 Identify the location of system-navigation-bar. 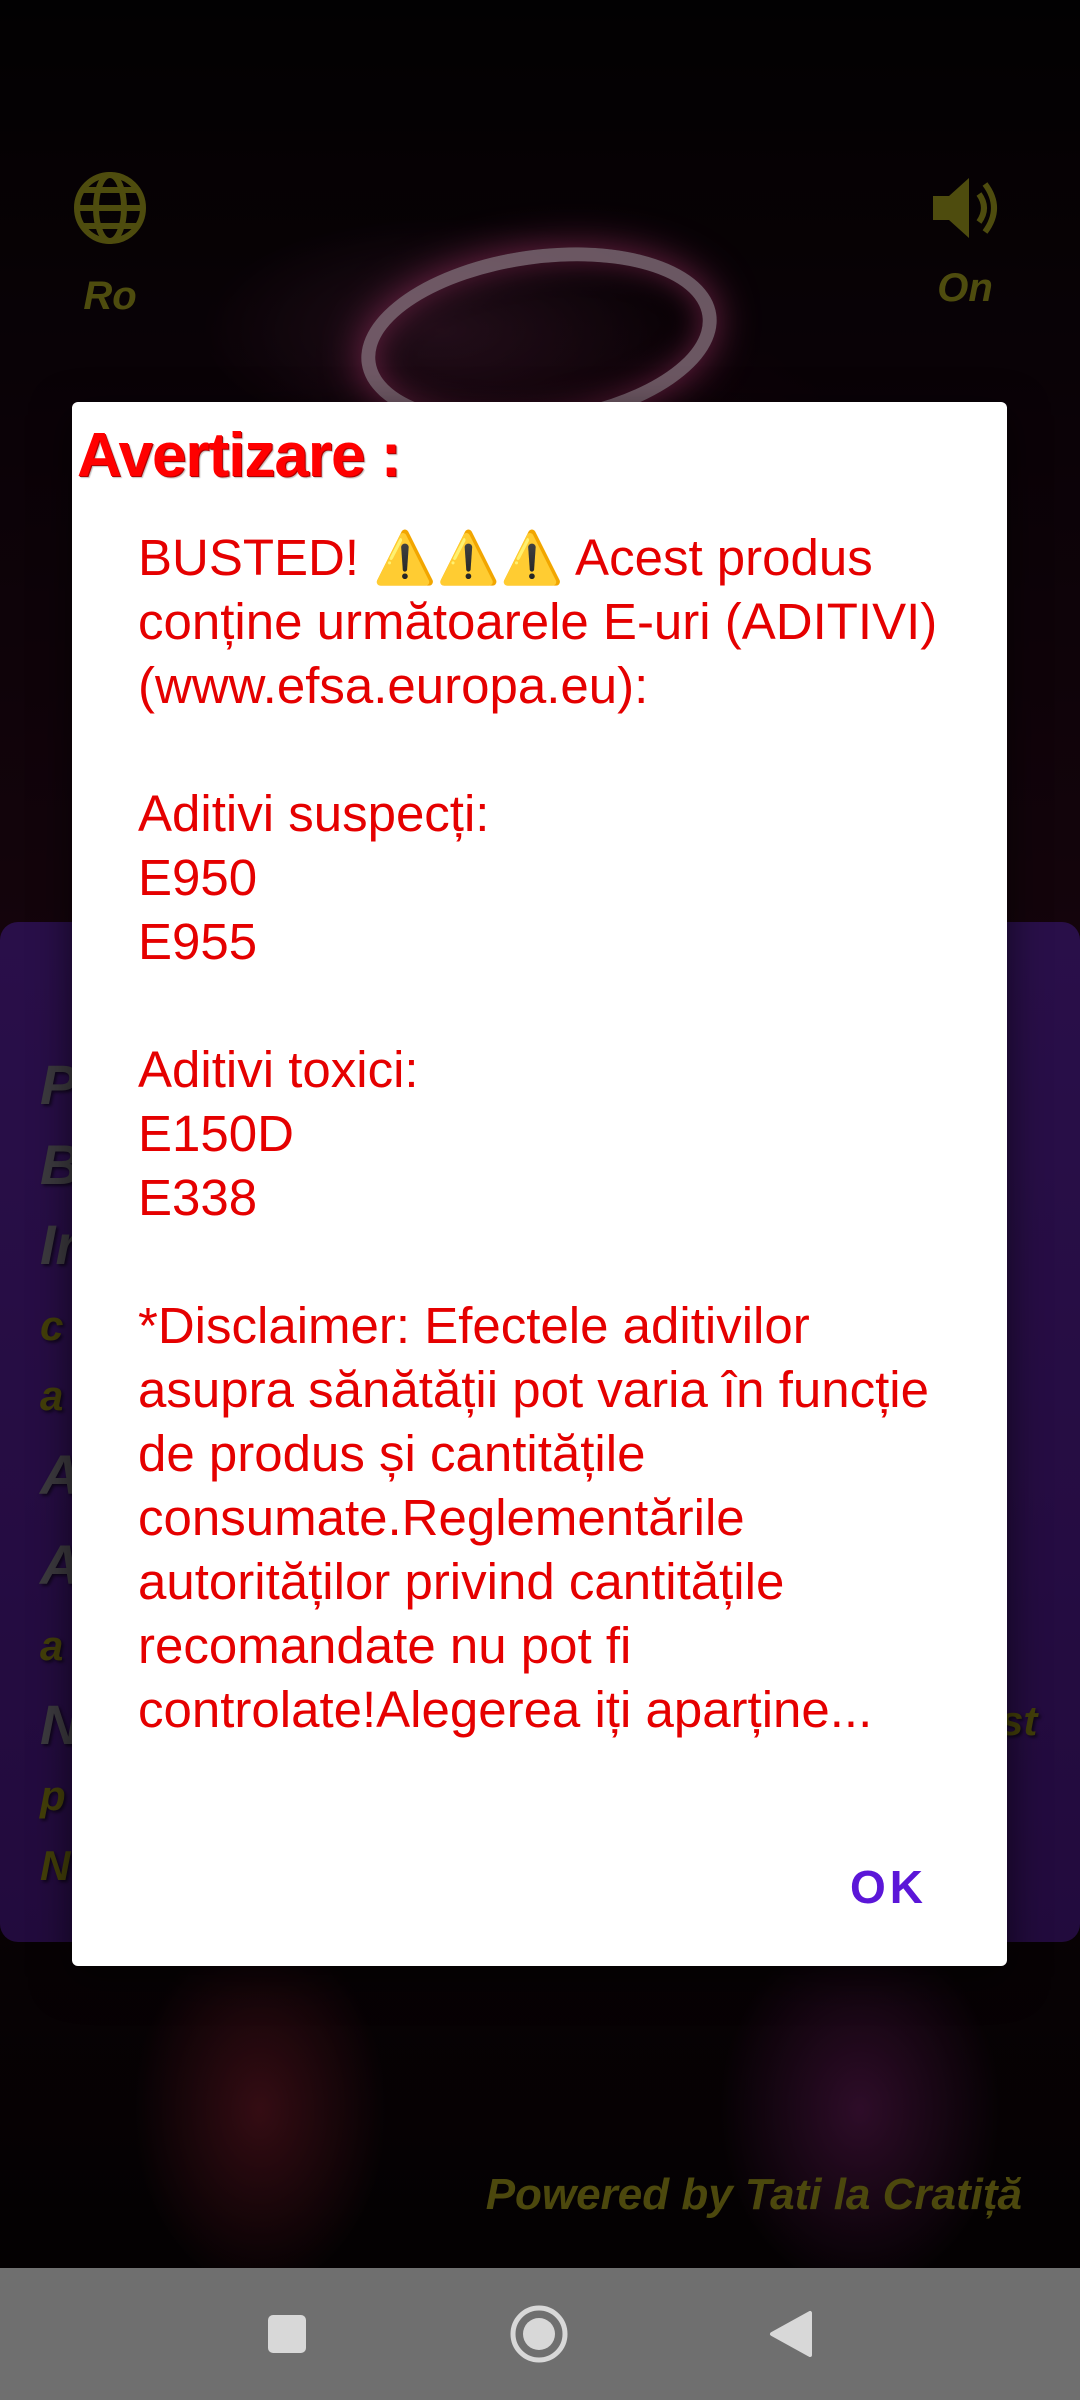
(540, 2334).